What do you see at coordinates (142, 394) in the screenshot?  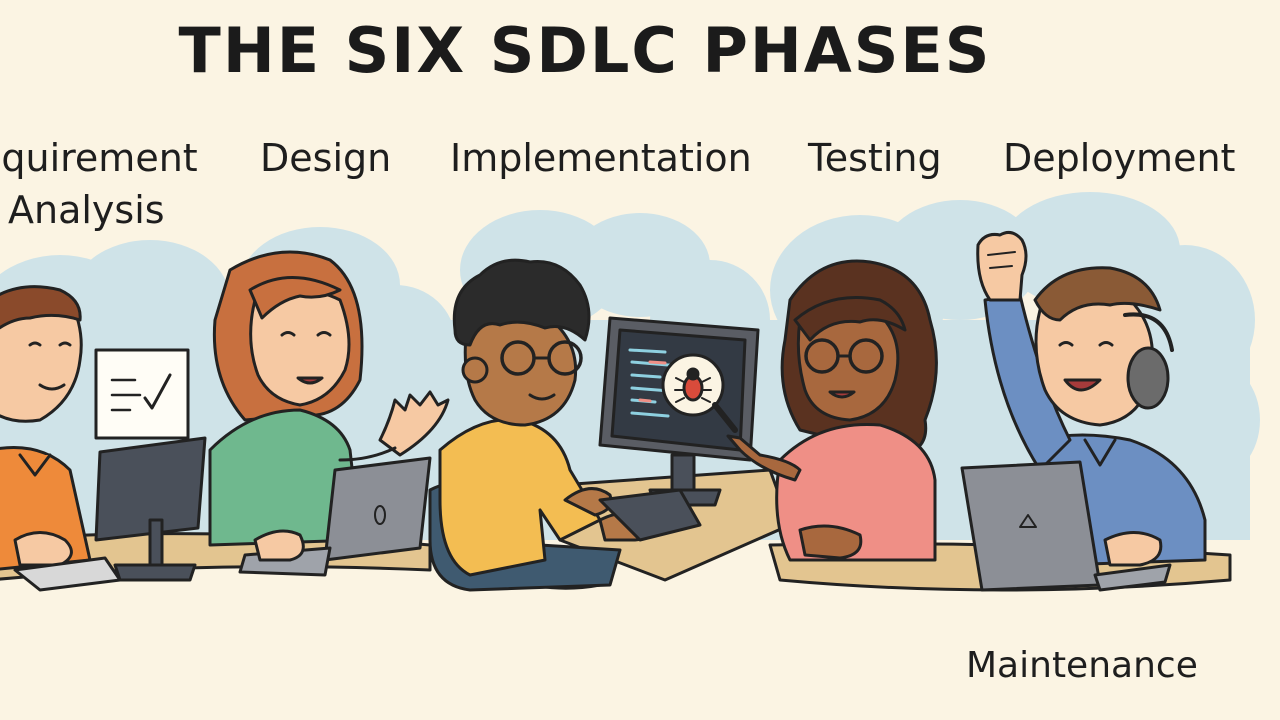 I see `checklist-icon` at bounding box center [142, 394].